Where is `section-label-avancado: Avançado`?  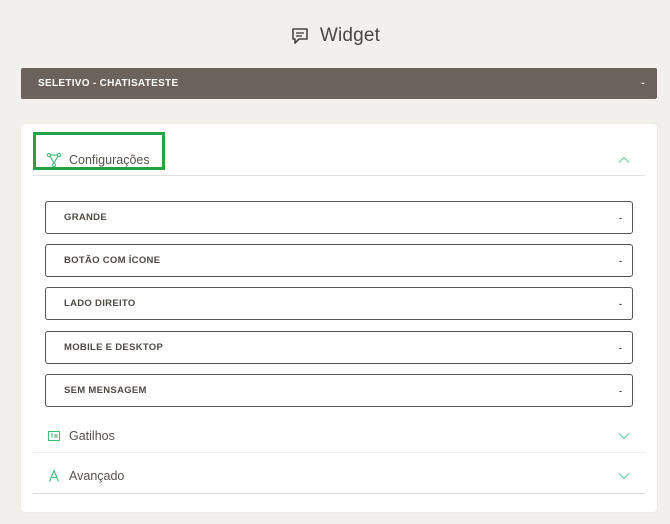 section-label-avancado: Avançado is located at coordinates (97, 475).